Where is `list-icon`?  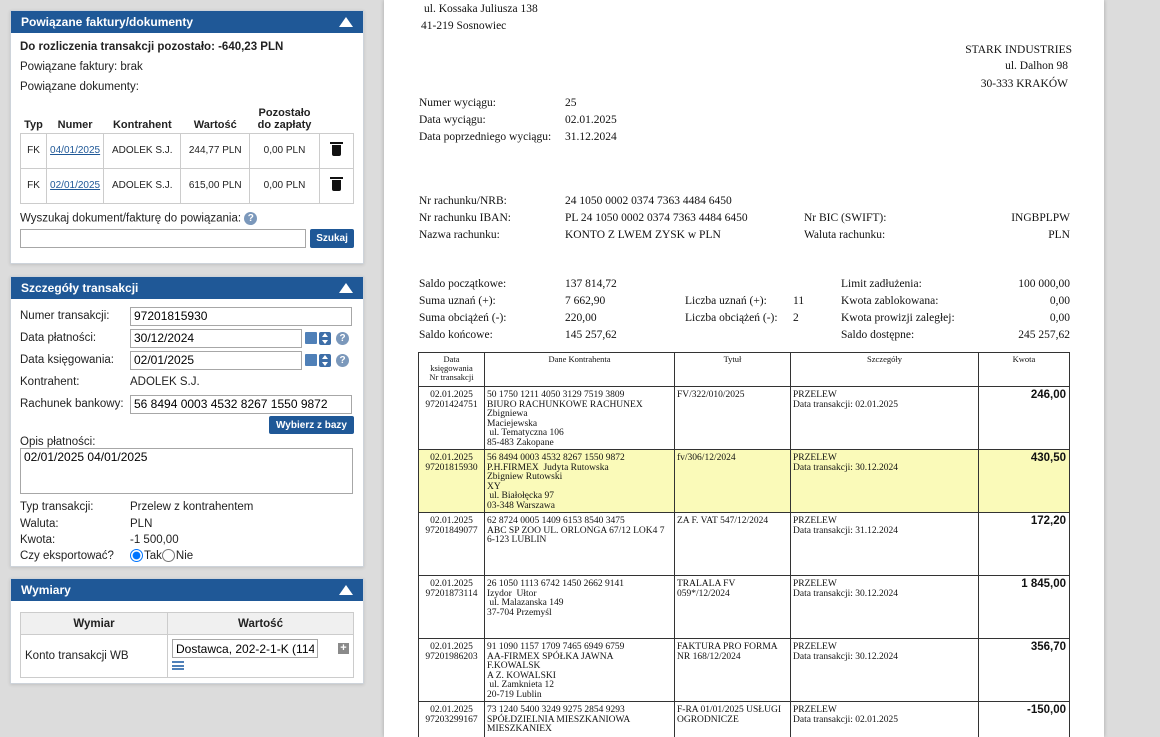
list-icon is located at coordinates (178, 665).